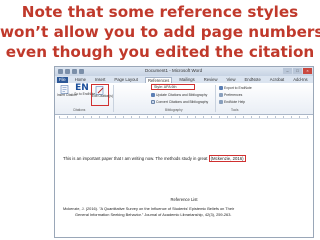 This screenshot has height=240, width=320. What do you see at coordinates (85, 94) in the screenshot?
I see `go-to-endnote-label: Go to EndNote` at bounding box center [85, 94].